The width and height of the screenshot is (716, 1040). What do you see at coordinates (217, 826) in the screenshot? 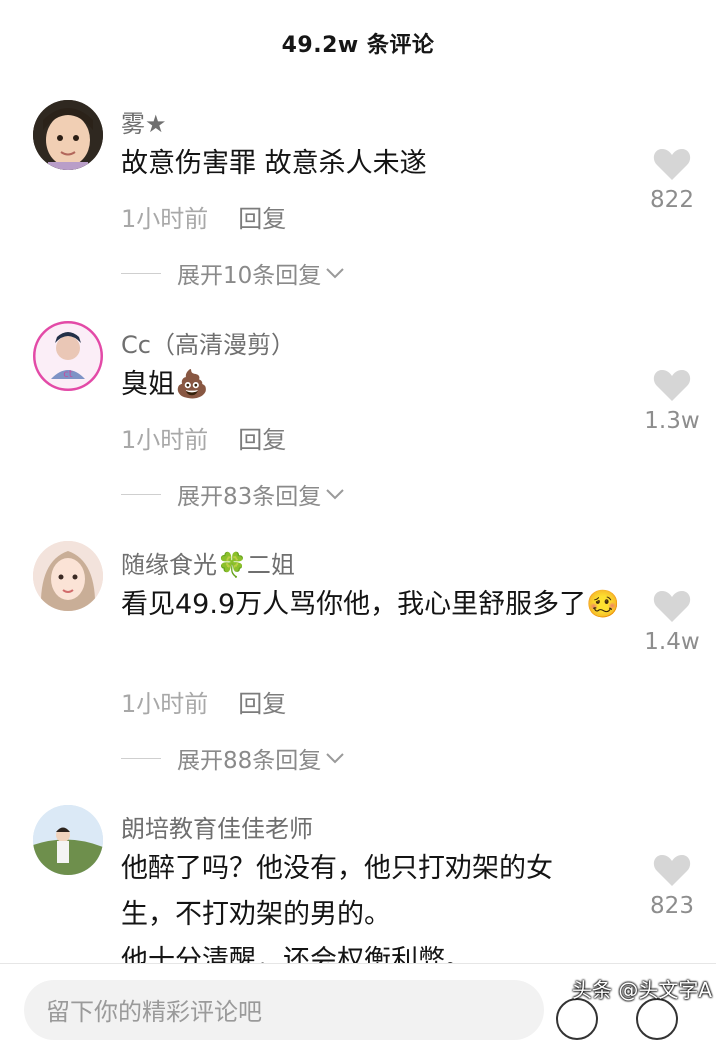
I see `username: 朗培教育佳佳老师` at bounding box center [217, 826].